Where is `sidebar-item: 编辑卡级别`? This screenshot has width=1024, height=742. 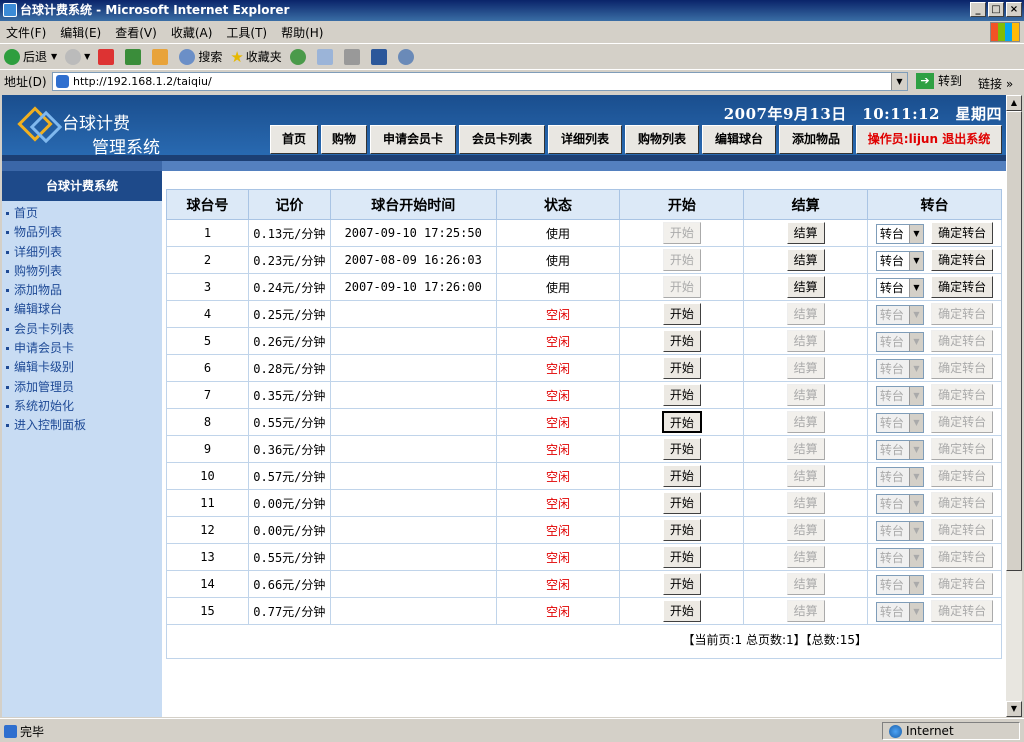
sidebar-item: 编辑卡级别 is located at coordinates (44, 367).